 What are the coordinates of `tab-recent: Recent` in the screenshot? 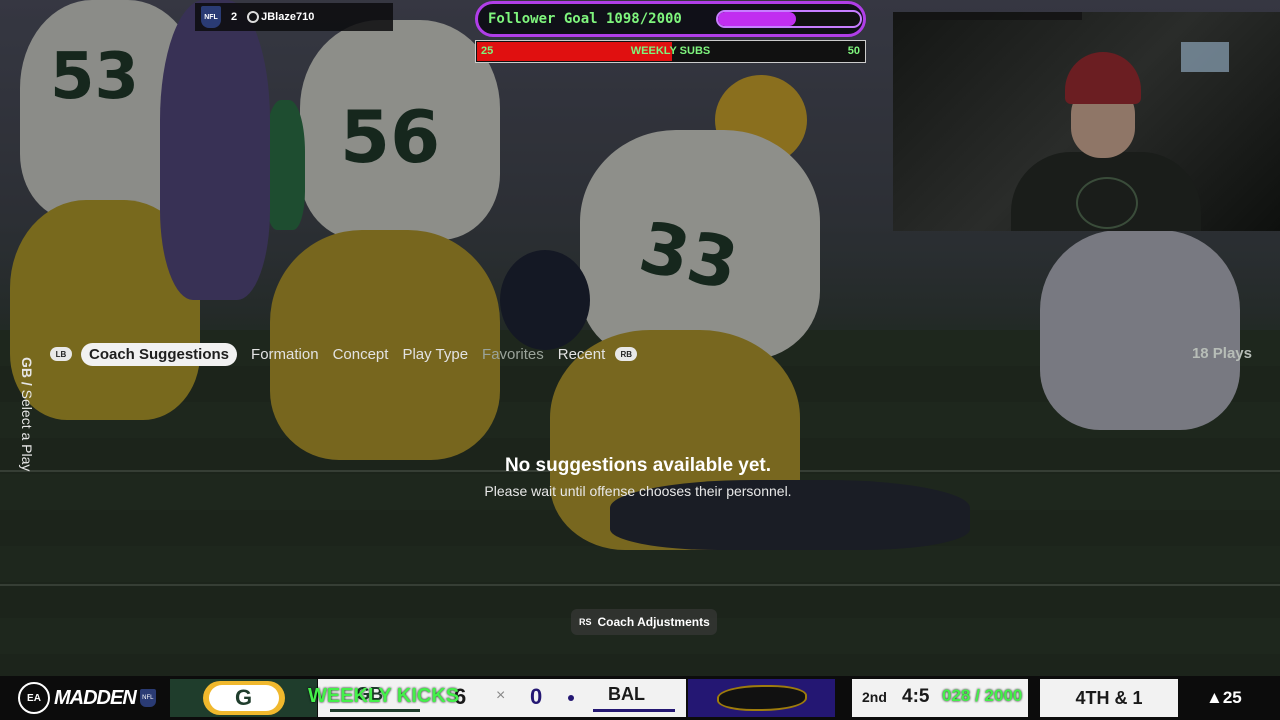 It's located at (582, 354).